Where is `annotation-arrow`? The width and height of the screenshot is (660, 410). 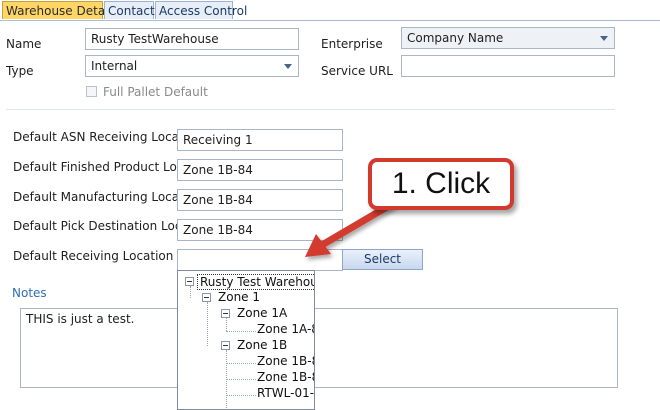
annotation-arrow is located at coordinates (350, 228).